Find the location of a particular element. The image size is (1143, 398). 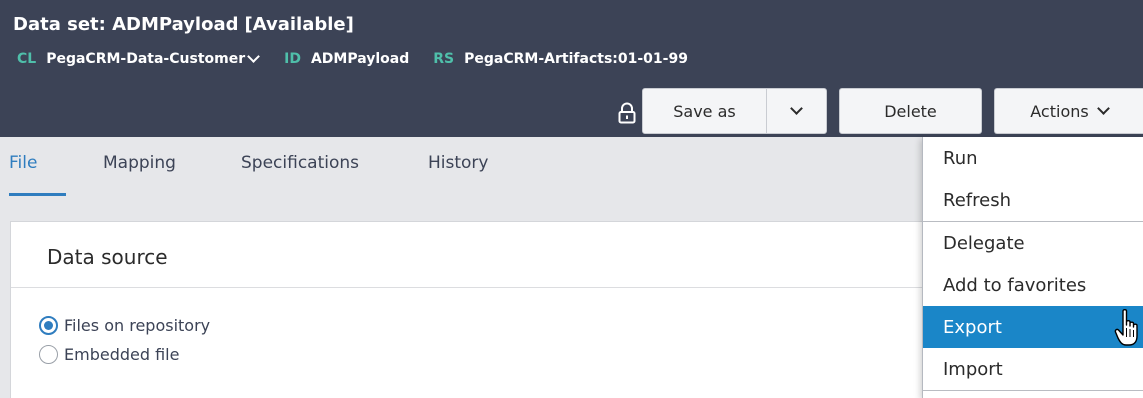

tab-history: History is located at coordinates (458, 163).